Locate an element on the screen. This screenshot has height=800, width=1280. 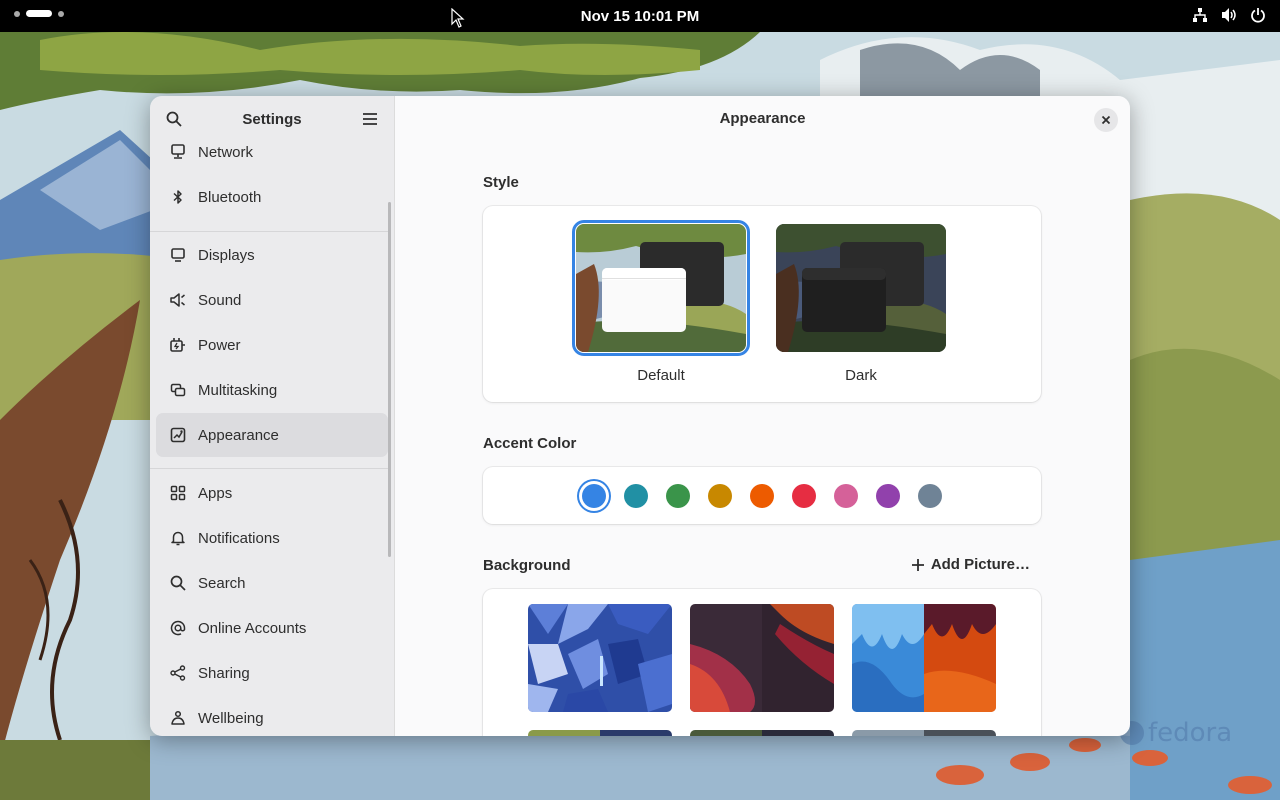
style-option-default: Default is located at coordinates (661, 302).